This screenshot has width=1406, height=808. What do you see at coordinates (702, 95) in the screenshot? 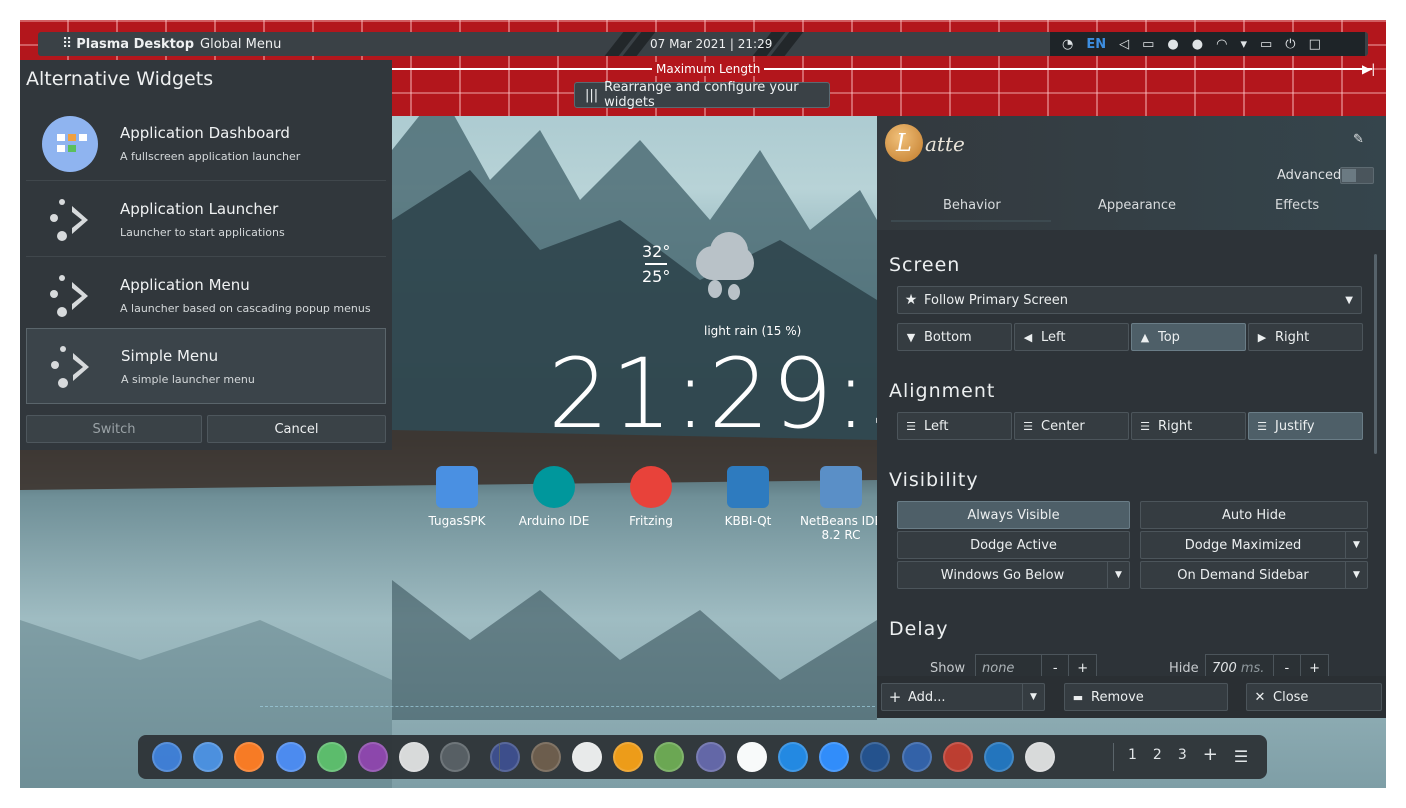
I see `rearrange-button: ||| Rearrange and configure your widgets` at bounding box center [702, 95].